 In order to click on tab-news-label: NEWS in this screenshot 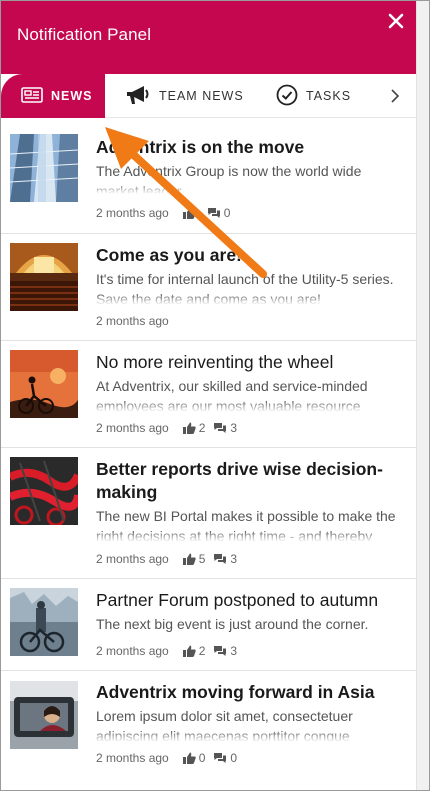, I will do `click(72, 96)`.